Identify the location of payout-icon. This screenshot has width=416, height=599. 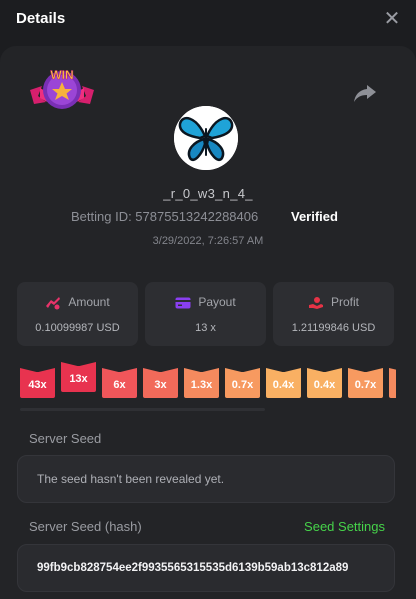
(183, 303).